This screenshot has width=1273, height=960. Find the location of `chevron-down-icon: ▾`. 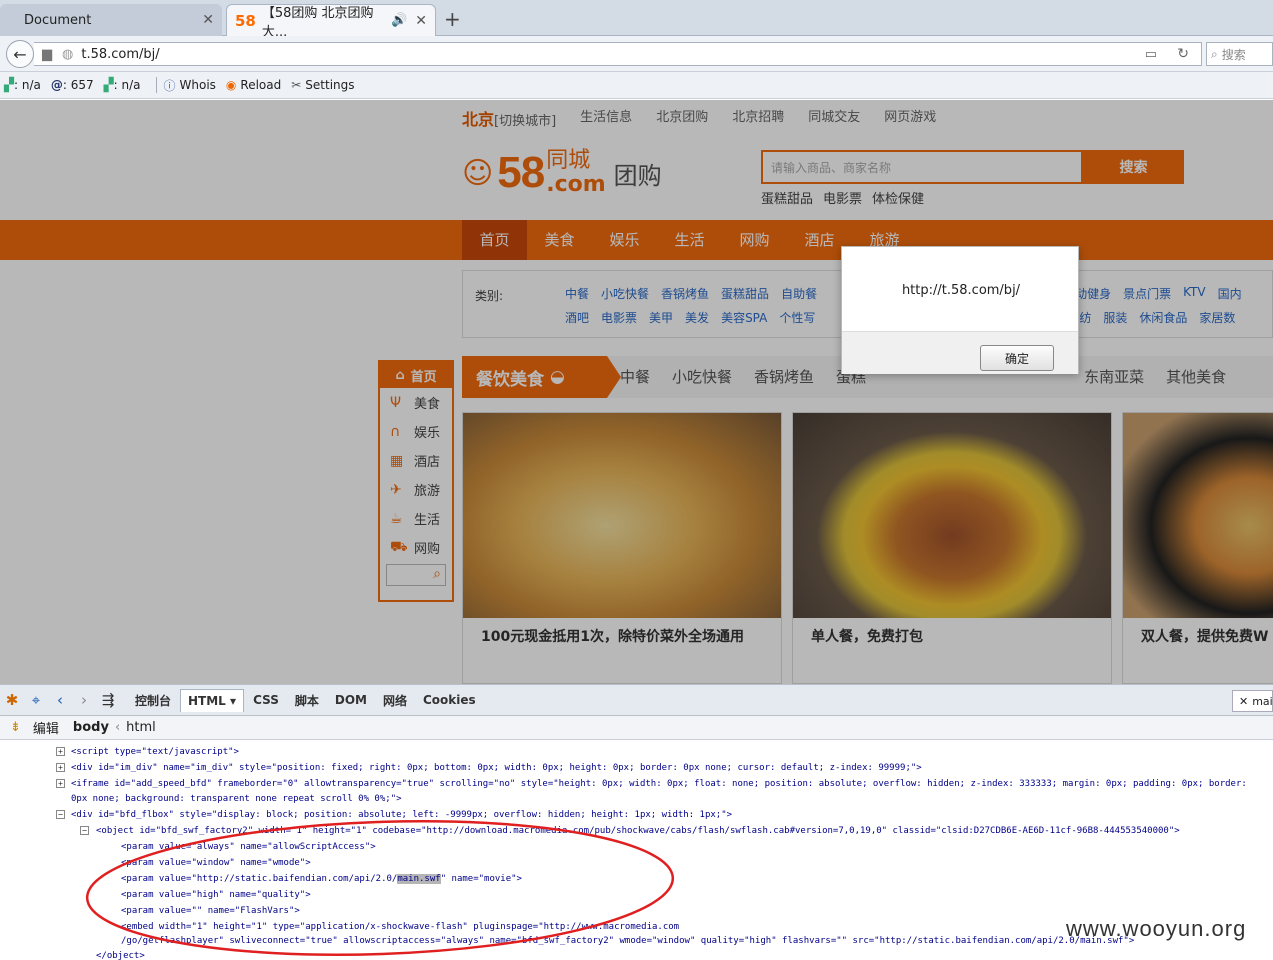

chevron-down-icon: ▾ is located at coordinates (233, 701).